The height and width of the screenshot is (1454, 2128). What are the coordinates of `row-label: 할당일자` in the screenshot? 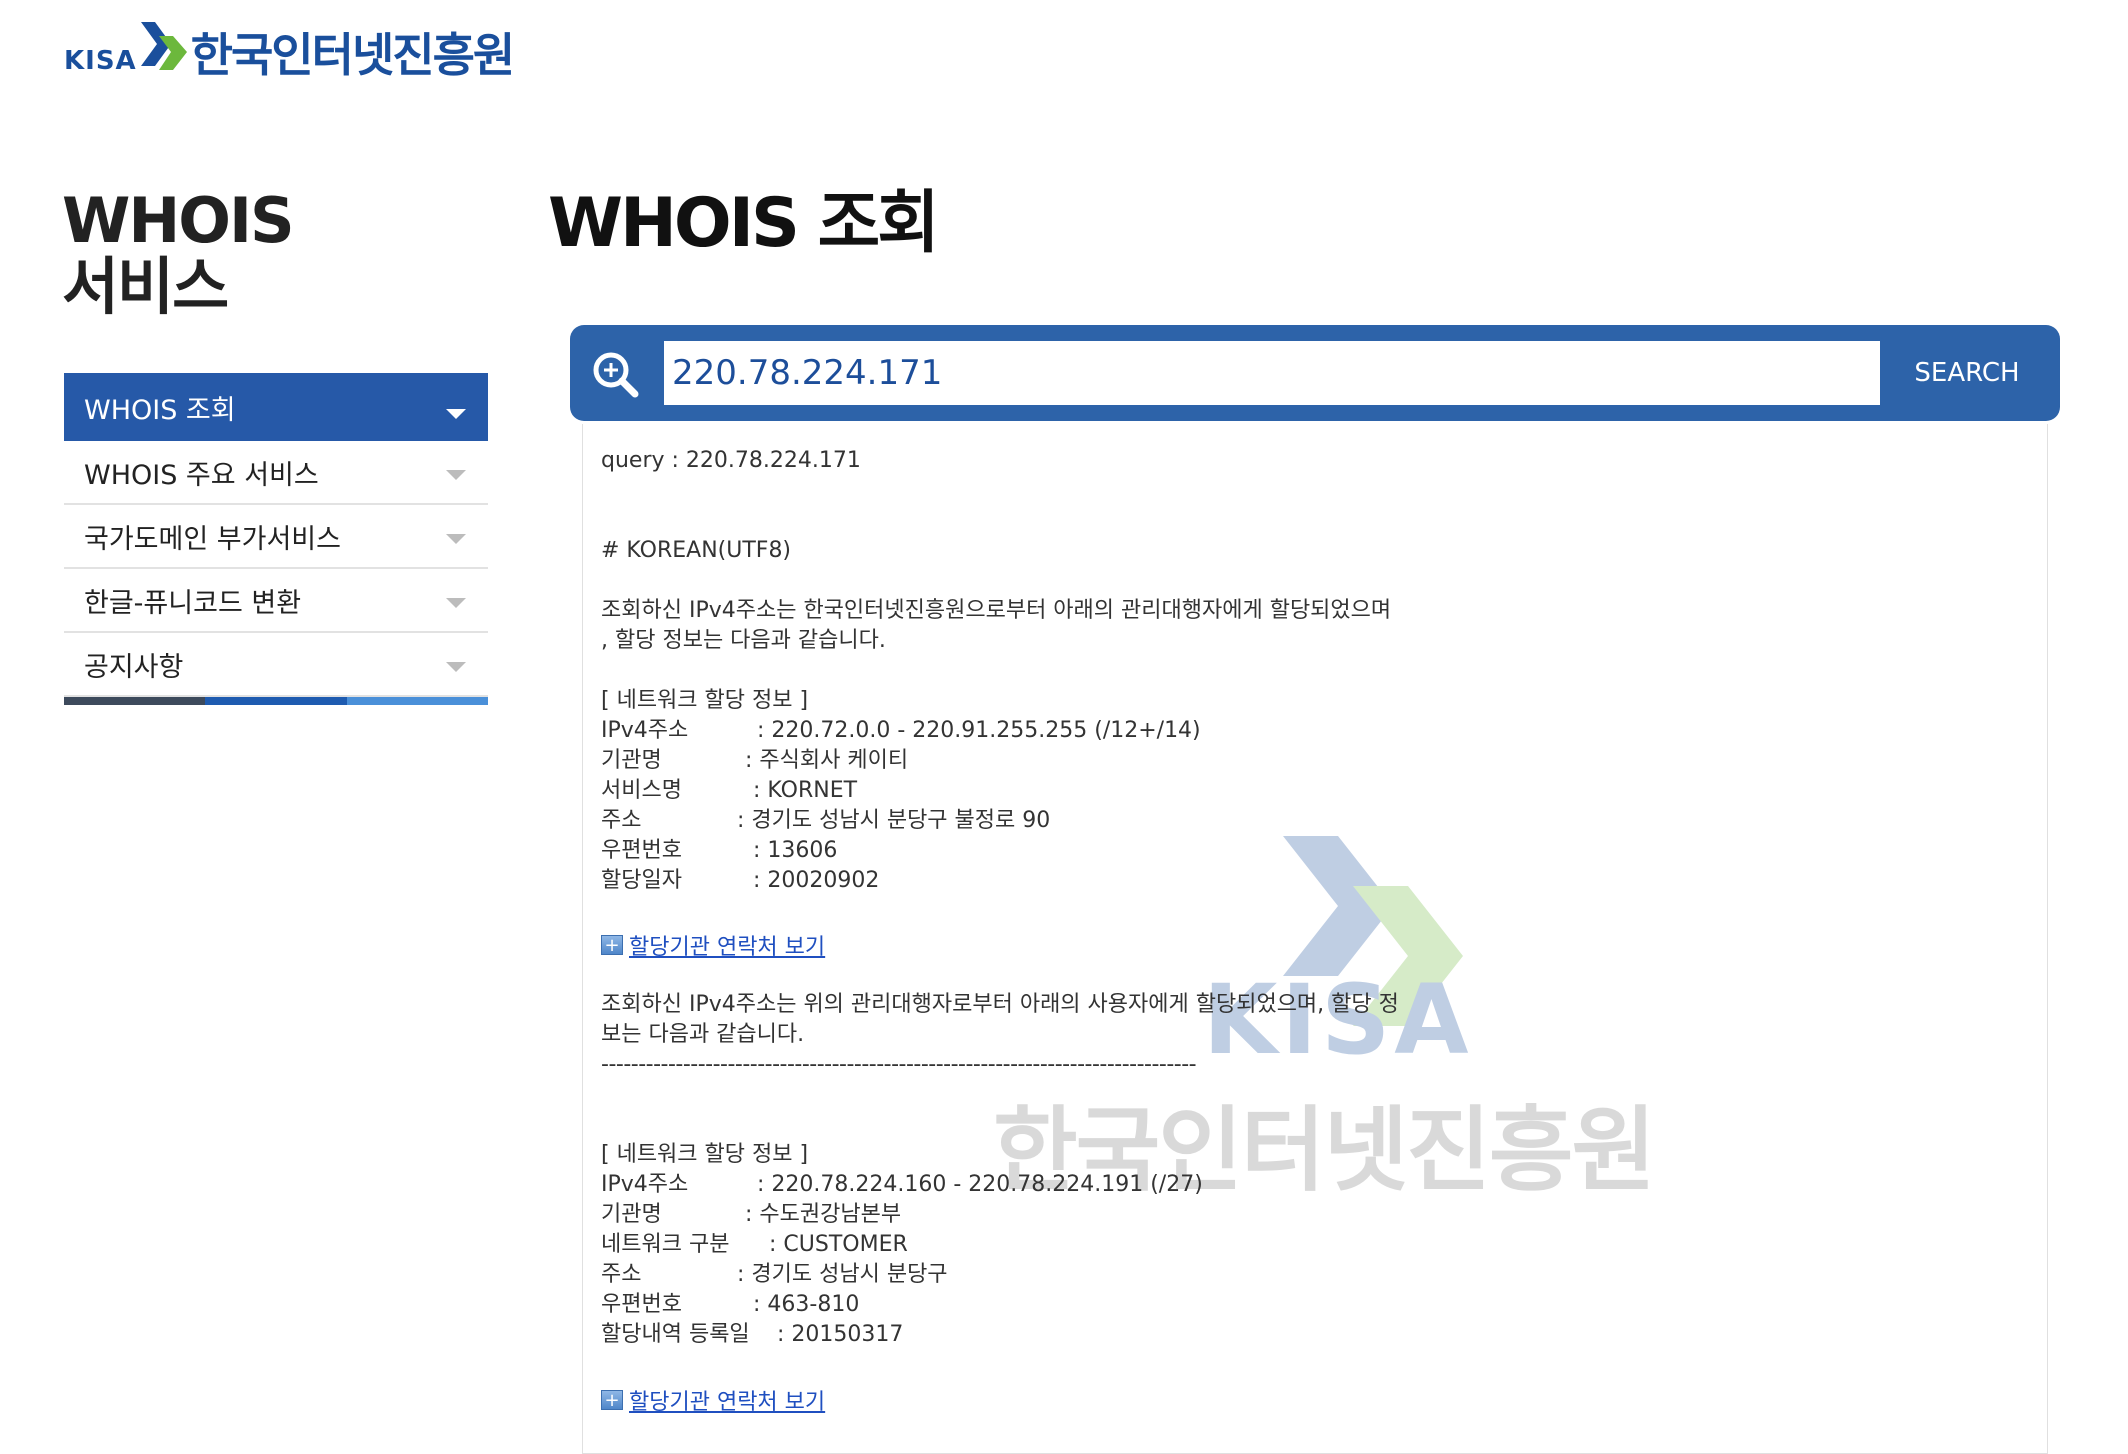 It's located at (641, 880).